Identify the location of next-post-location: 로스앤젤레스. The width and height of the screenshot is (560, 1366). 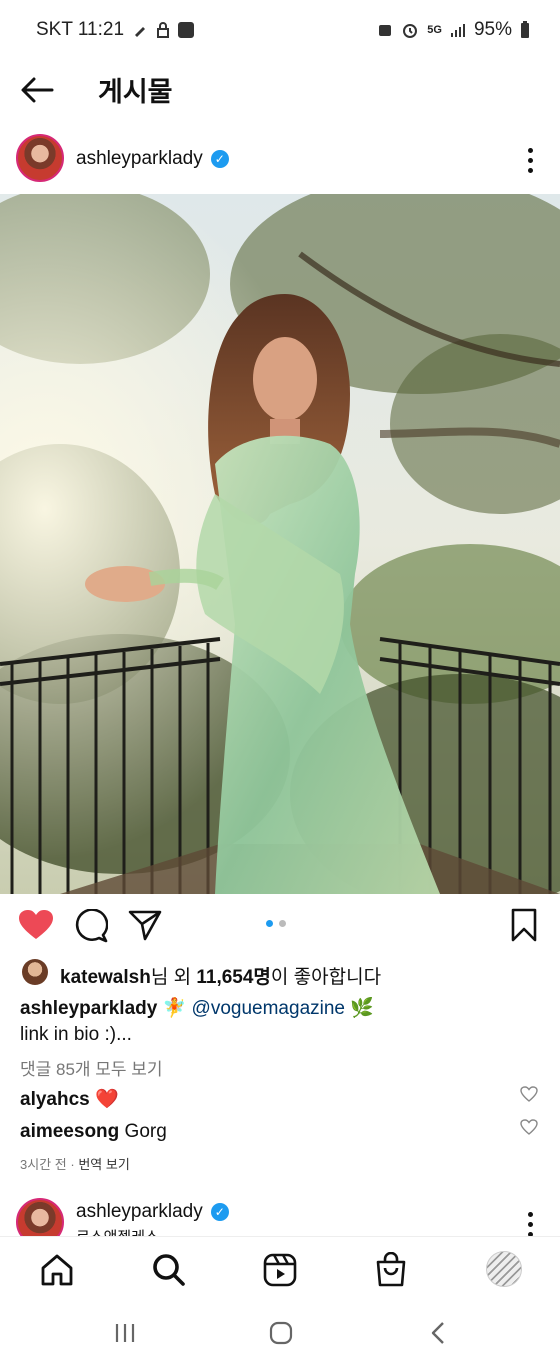
(117, 1231).